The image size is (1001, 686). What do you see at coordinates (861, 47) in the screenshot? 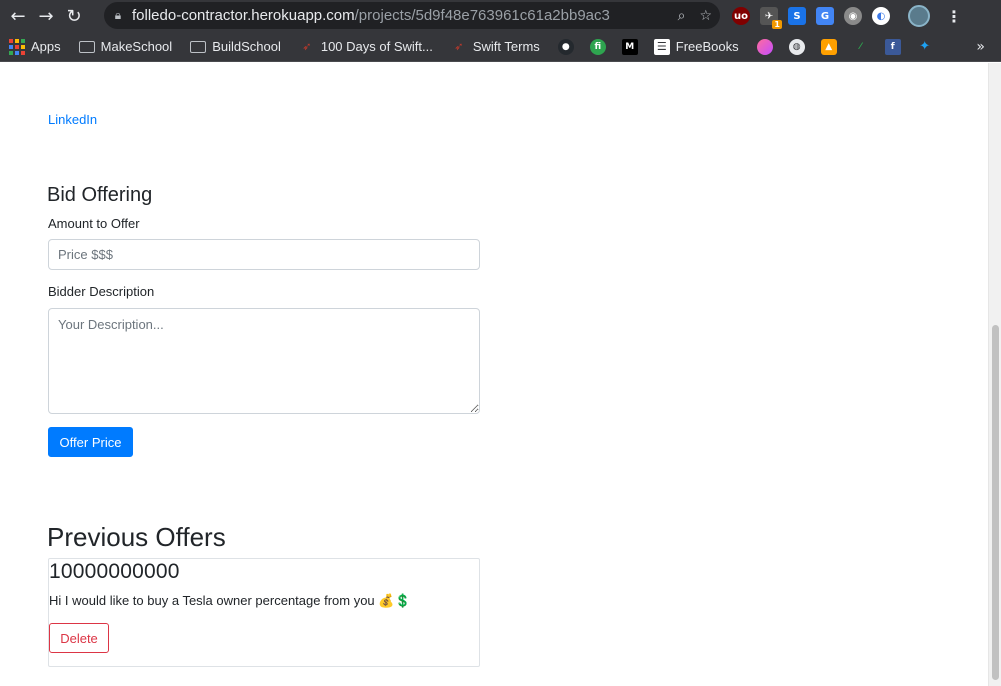
I see `slash-bookmark-icon: ⁄` at bounding box center [861, 47].